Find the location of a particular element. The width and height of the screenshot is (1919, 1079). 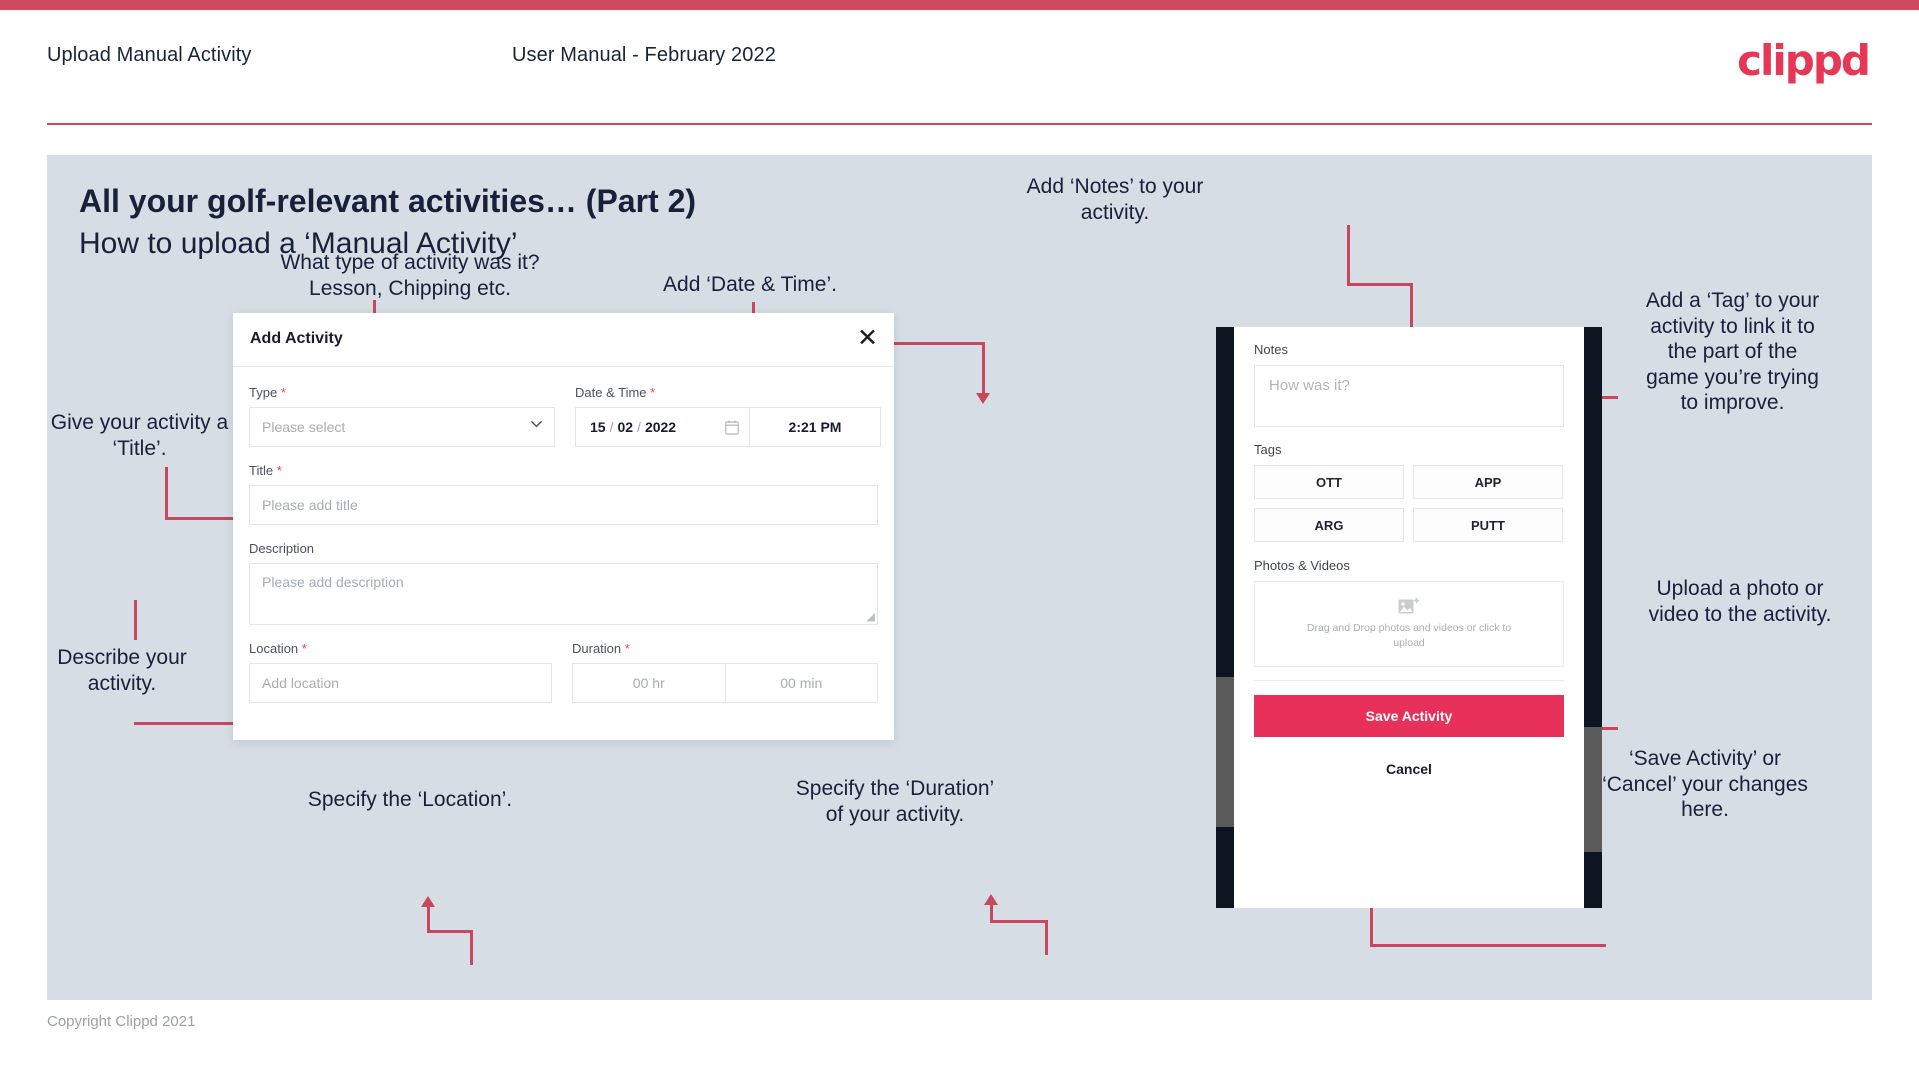

field-datetime: Date & Time * 15/02/2022 2:21 PM is located at coordinates (728, 416).